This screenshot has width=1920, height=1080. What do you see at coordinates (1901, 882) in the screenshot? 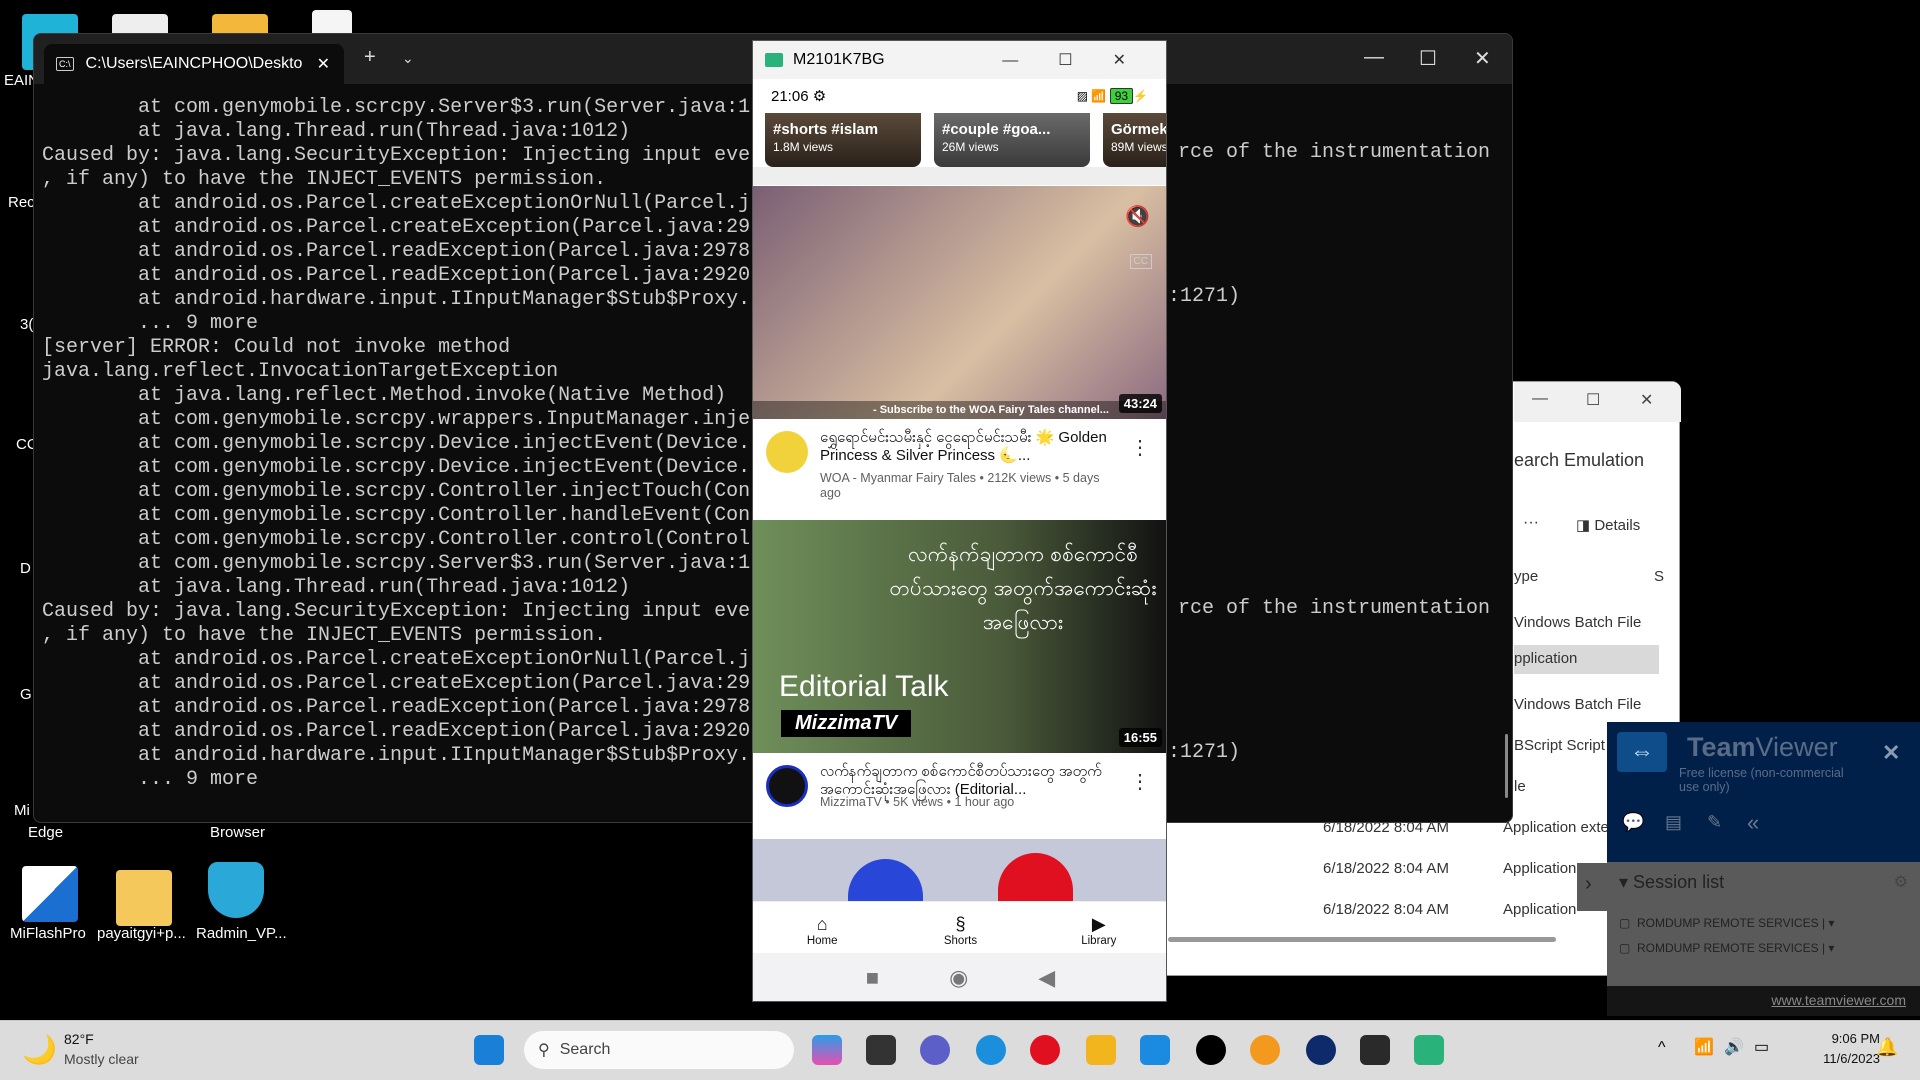
I see `gear-icon: ⚙` at bounding box center [1901, 882].